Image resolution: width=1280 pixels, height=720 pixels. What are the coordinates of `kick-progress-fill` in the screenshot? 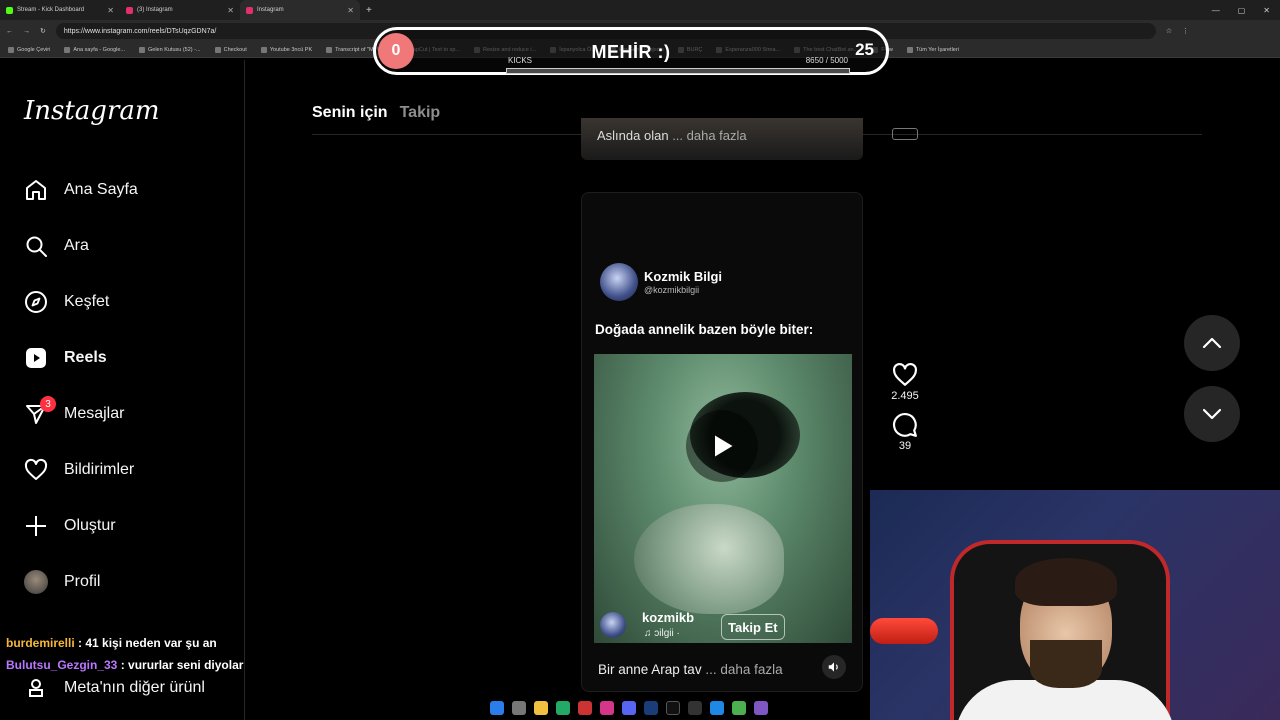 It's located at (678, 71).